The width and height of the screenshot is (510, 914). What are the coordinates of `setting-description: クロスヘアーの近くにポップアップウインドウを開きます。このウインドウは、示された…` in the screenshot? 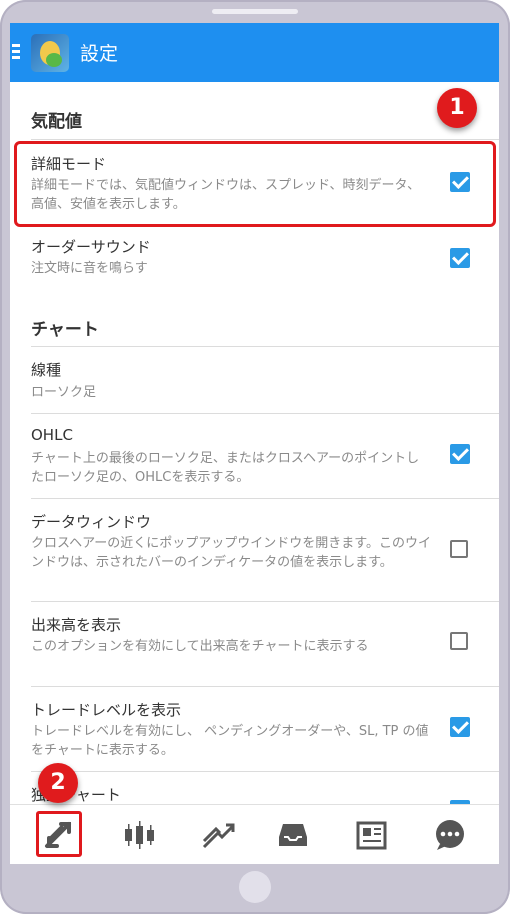 It's located at (231, 553).